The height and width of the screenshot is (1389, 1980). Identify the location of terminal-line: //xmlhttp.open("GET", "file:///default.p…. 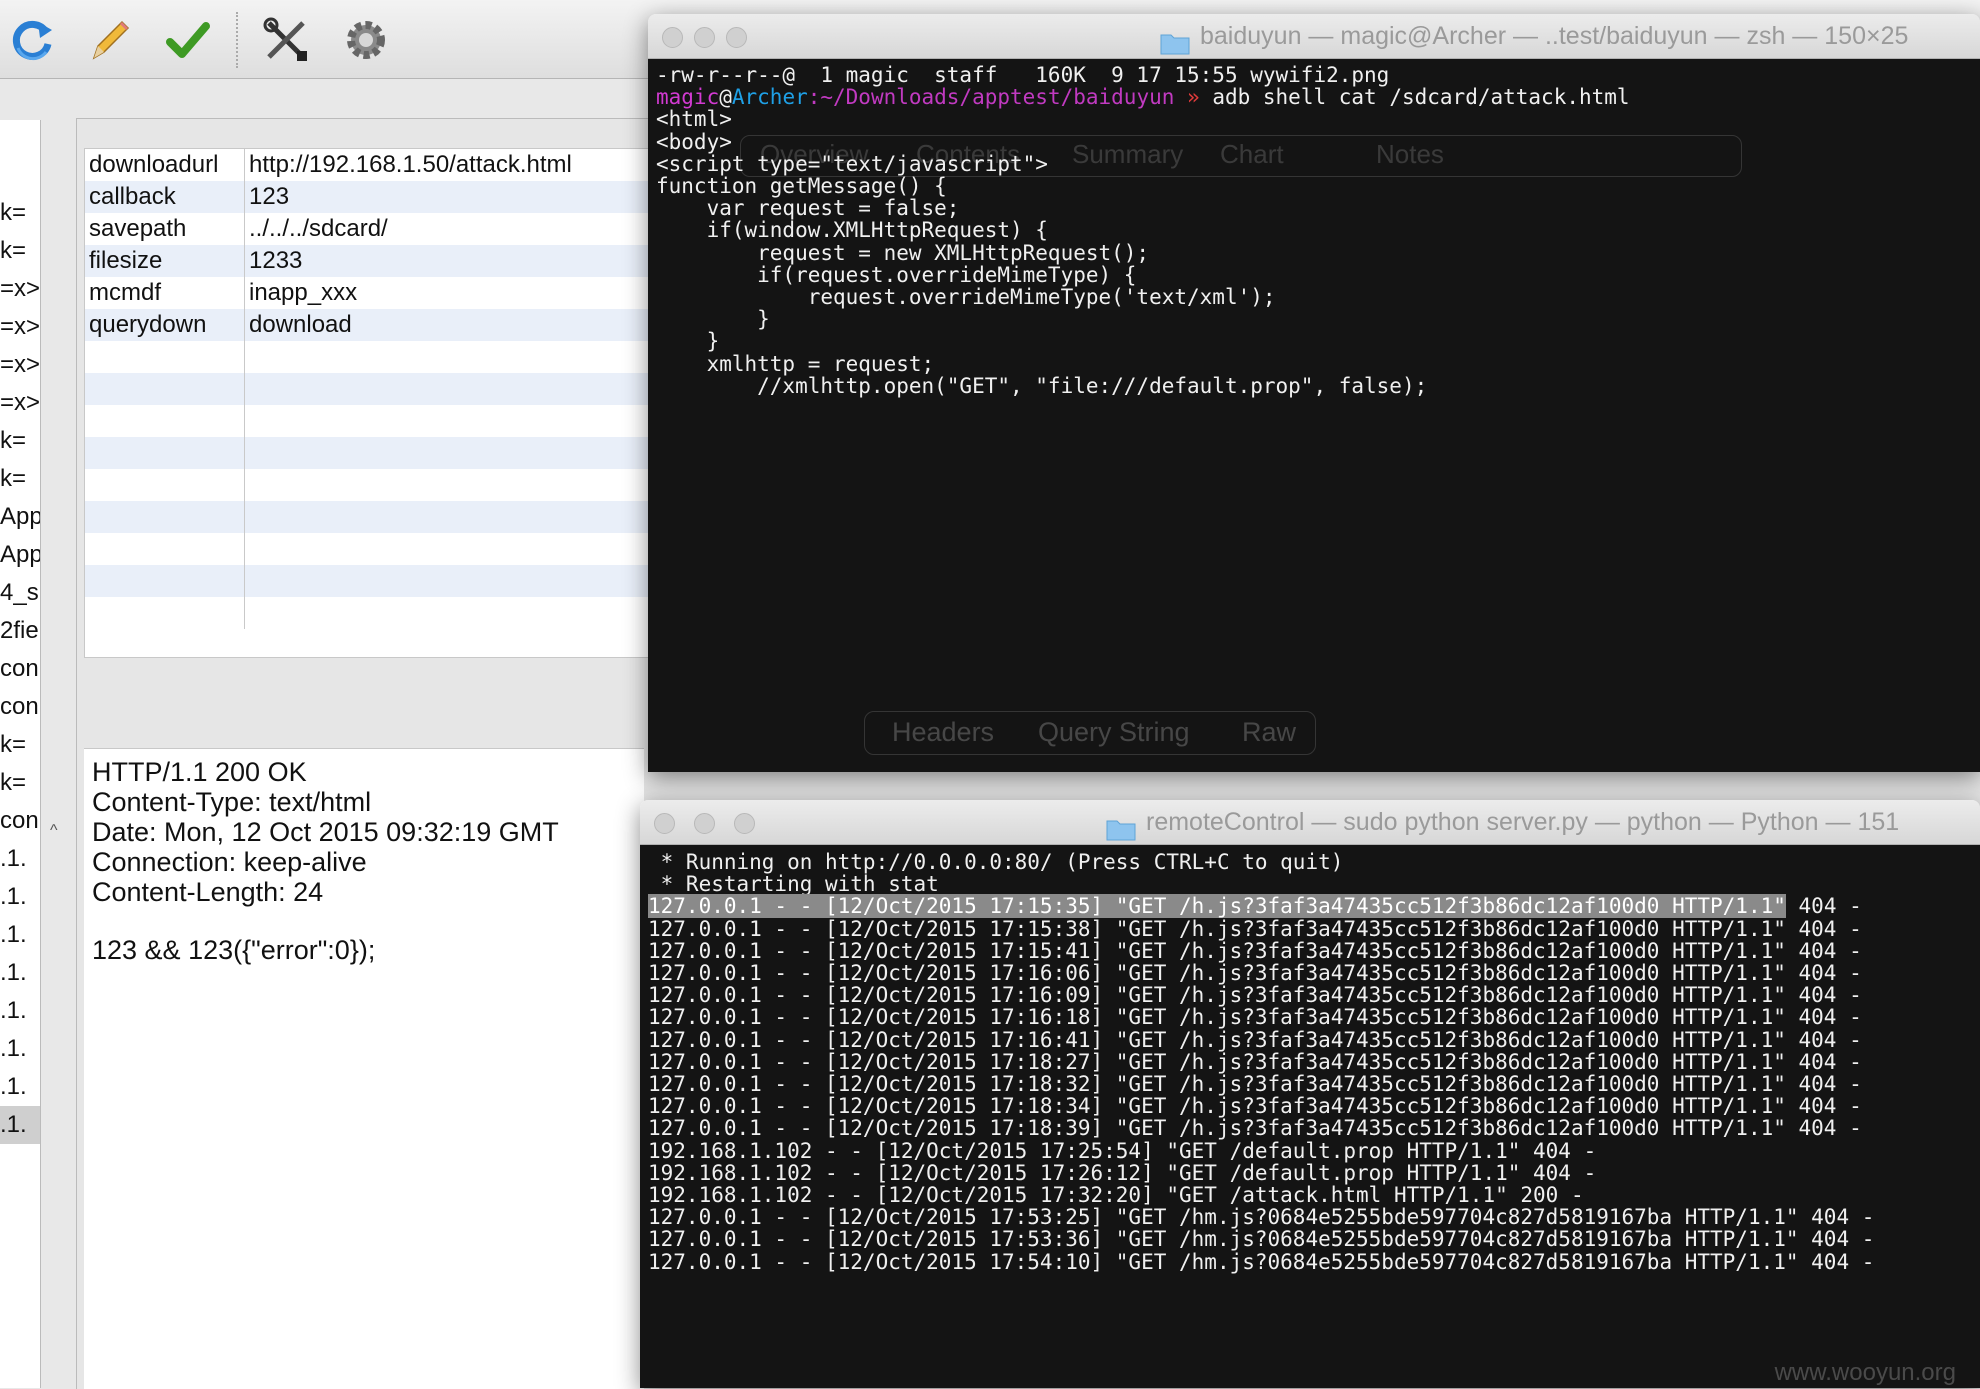
(1042, 385).